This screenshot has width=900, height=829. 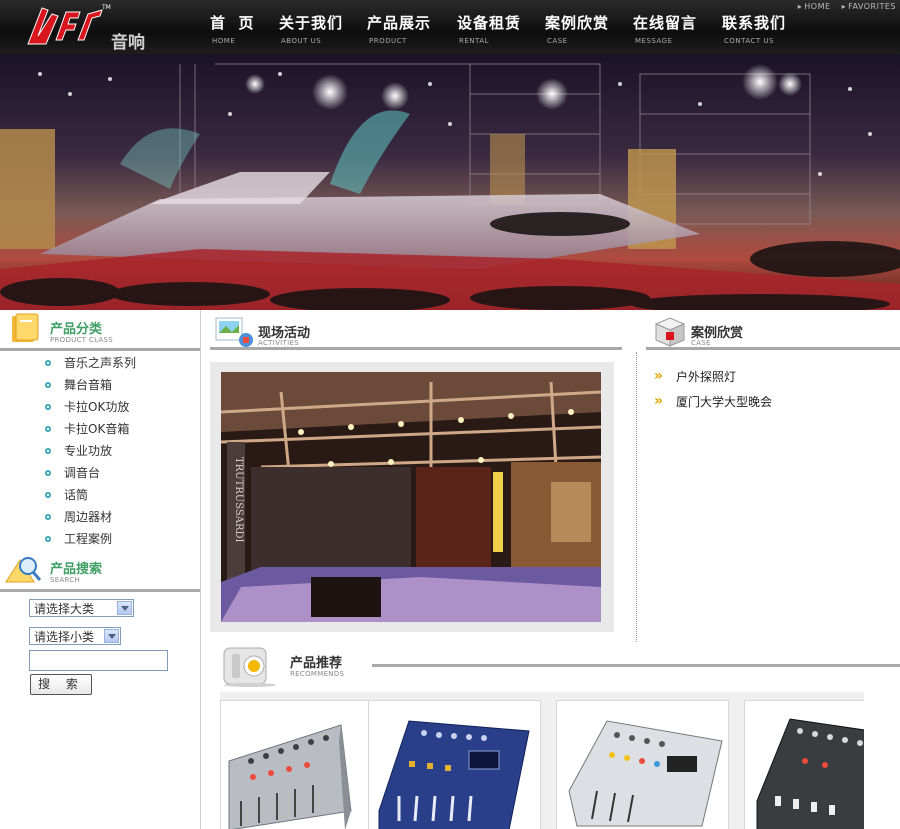 I want to click on column-divider, so click(x=636, y=497).